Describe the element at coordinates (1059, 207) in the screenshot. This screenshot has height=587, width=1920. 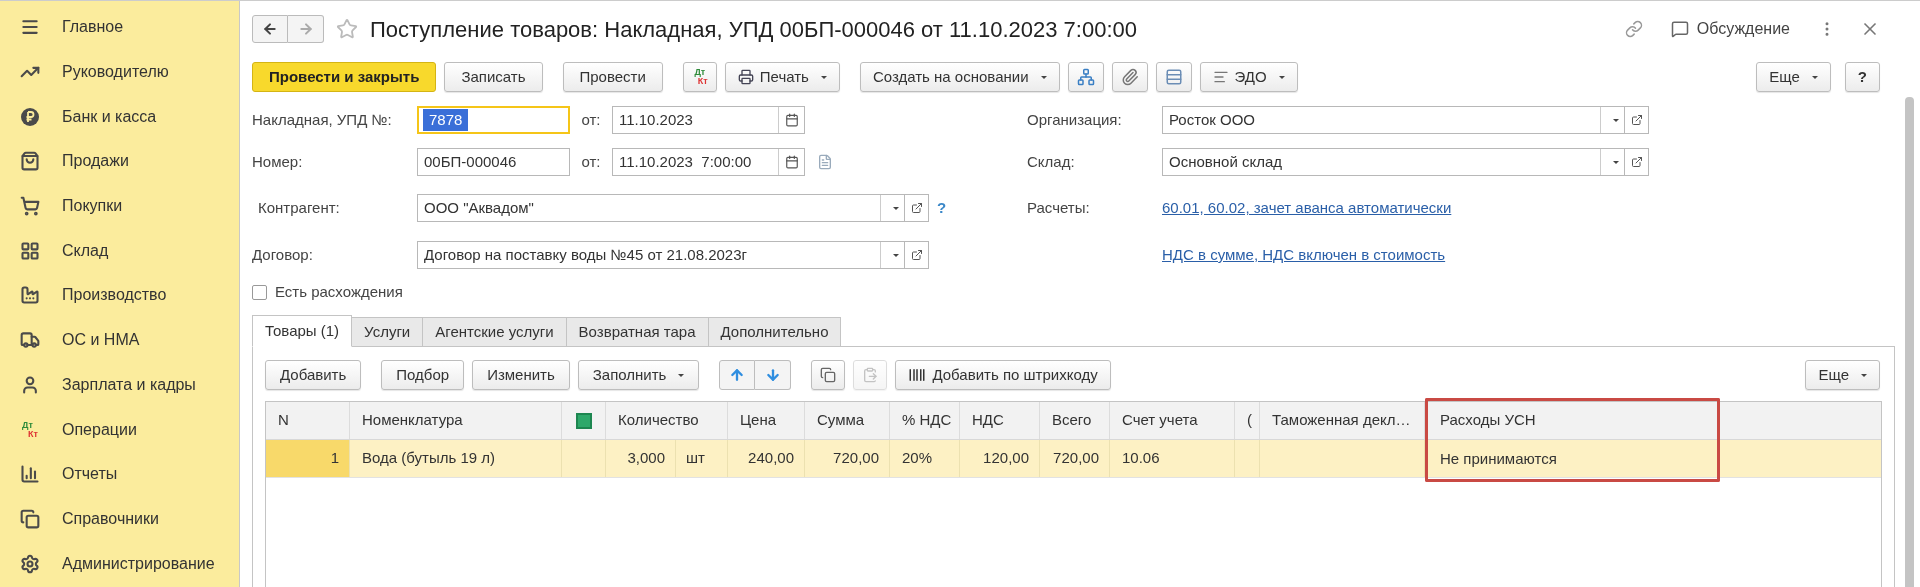
I see `field-label: Расчеты:` at that location.